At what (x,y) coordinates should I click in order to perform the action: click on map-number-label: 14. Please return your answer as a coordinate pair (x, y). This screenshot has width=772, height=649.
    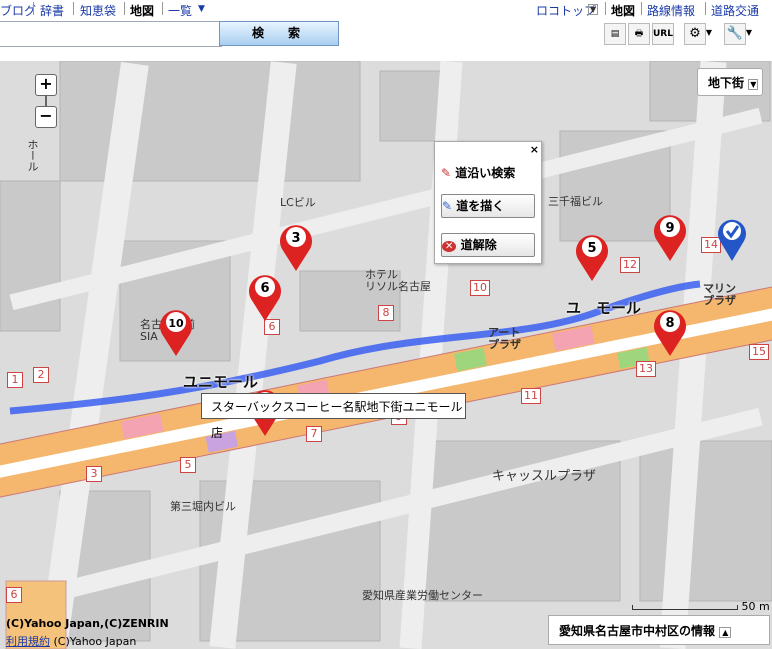
    Looking at the image, I should click on (711, 245).